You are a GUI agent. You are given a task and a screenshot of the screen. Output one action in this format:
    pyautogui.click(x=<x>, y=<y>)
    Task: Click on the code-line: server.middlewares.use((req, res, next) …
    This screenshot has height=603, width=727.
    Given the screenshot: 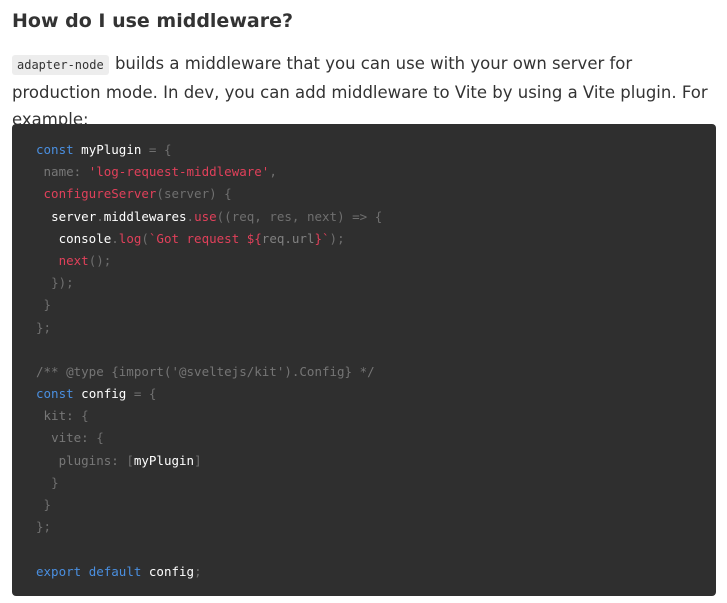 What is the action you would take?
    pyautogui.click(x=376, y=217)
    